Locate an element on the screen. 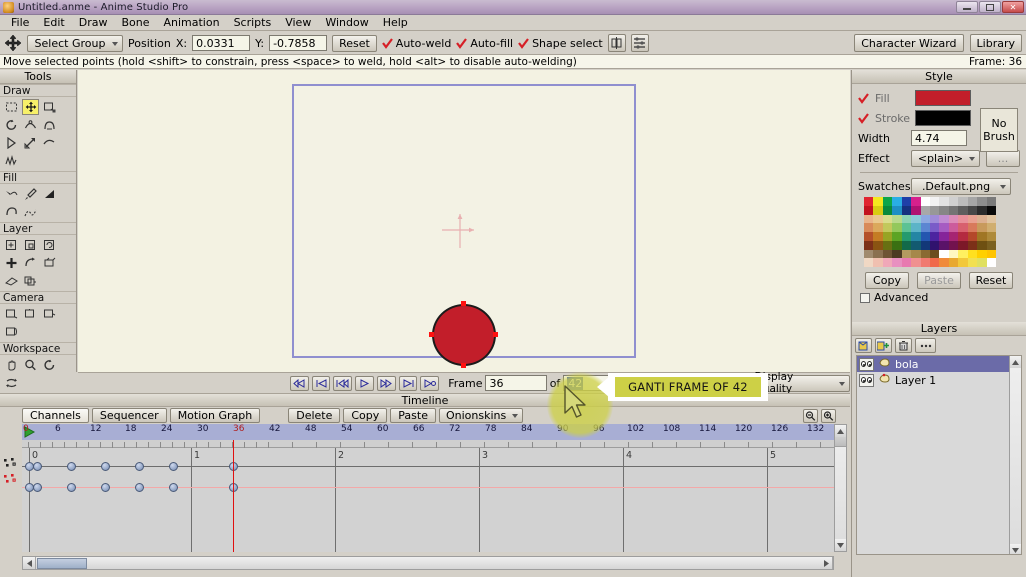 Image resolution: width=1026 pixels, height=577 pixels. advanced-checkbox: Advanced is located at coordinates (939, 297).